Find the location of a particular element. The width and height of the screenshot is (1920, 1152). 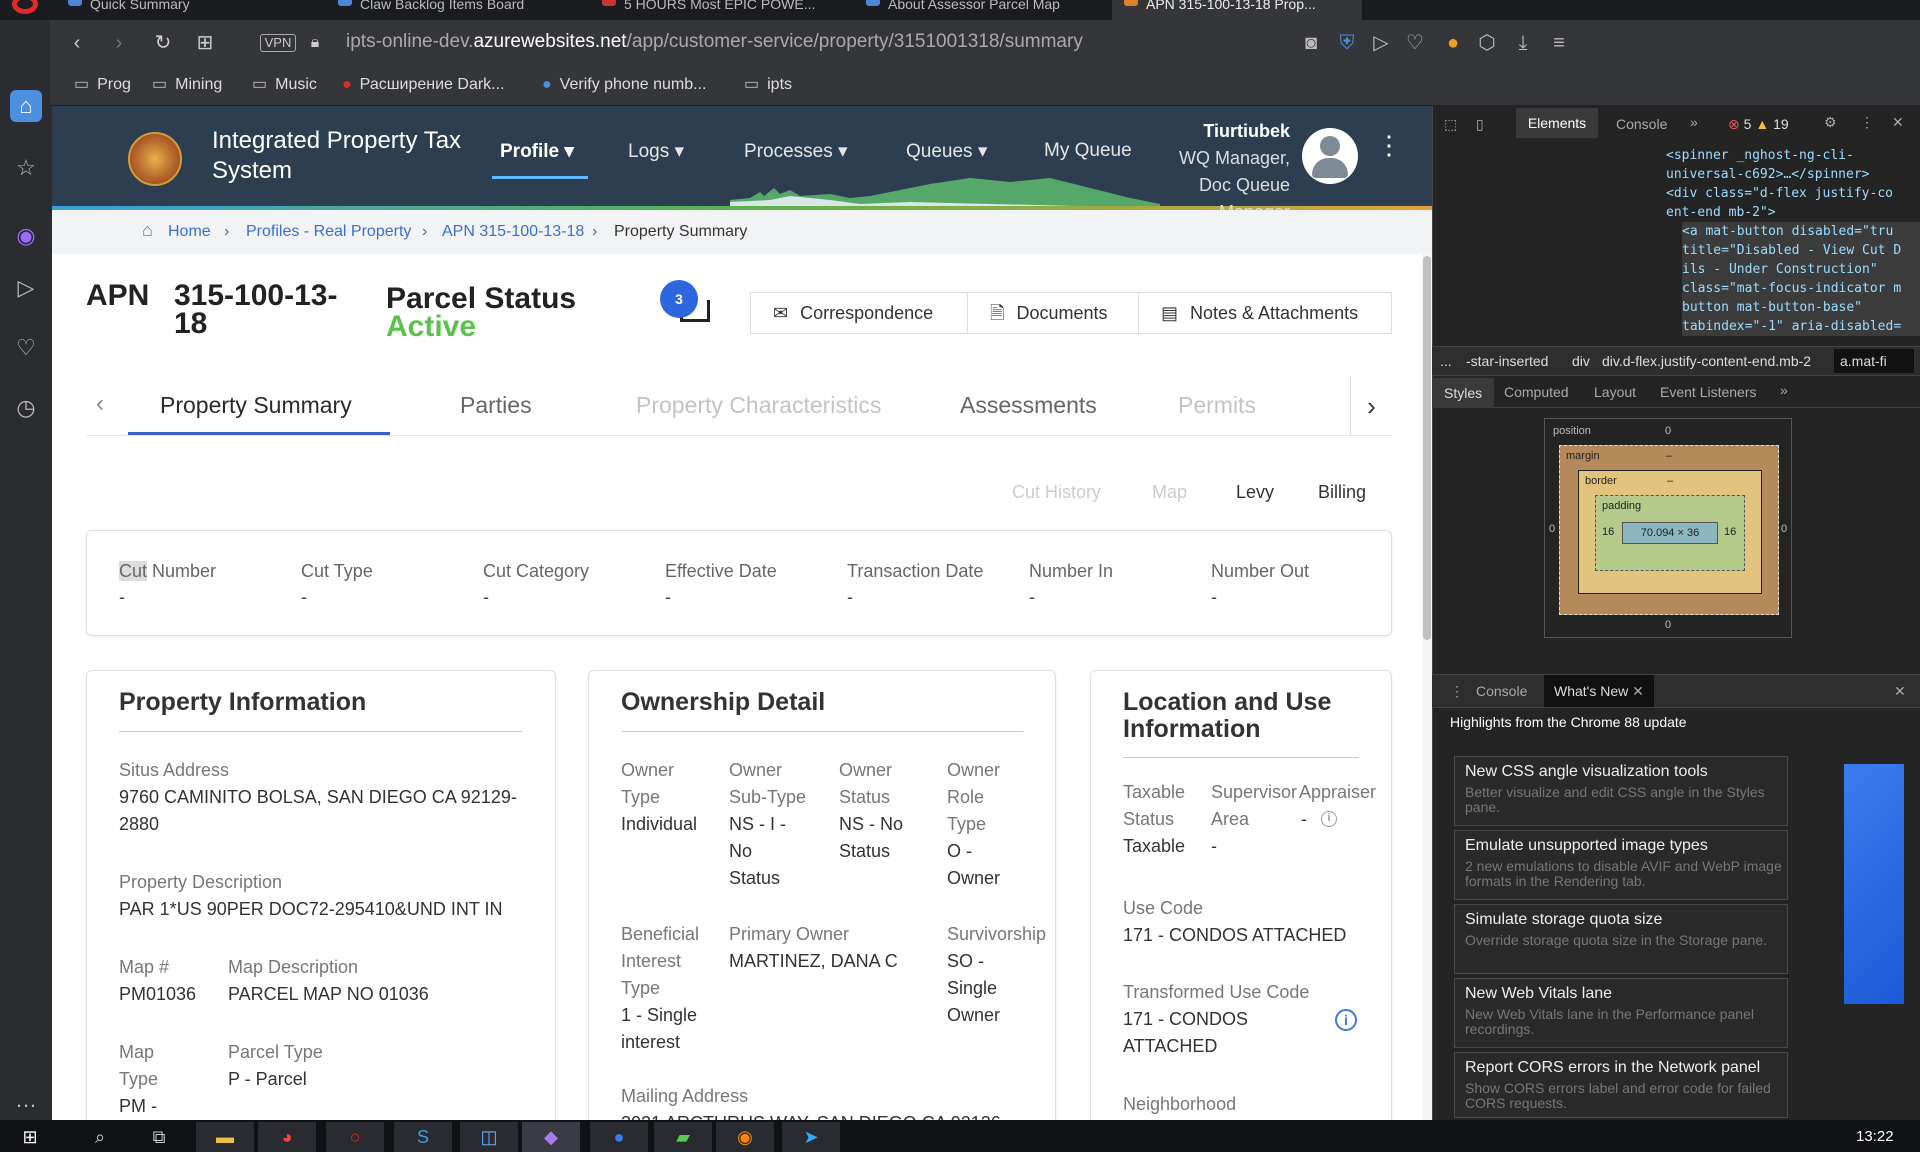

correspondence-button: ✉ Correspondence is located at coordinates (859, 313).